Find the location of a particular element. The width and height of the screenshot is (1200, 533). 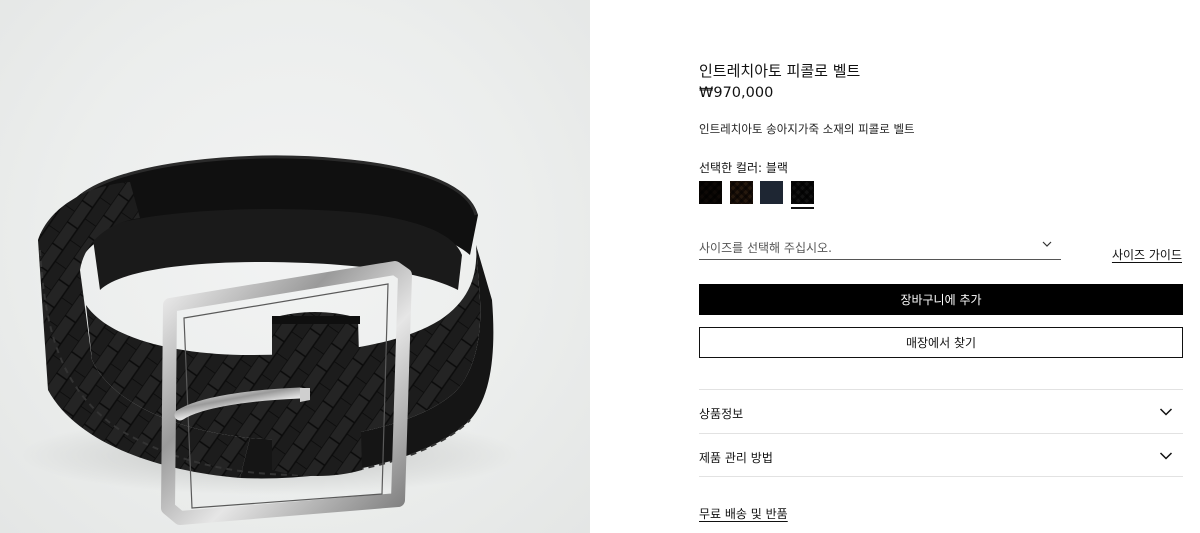

product-description: 인트레치아토 송아지가죽 소재의 피콜로 벨트 is located at coordinates (807, 129).